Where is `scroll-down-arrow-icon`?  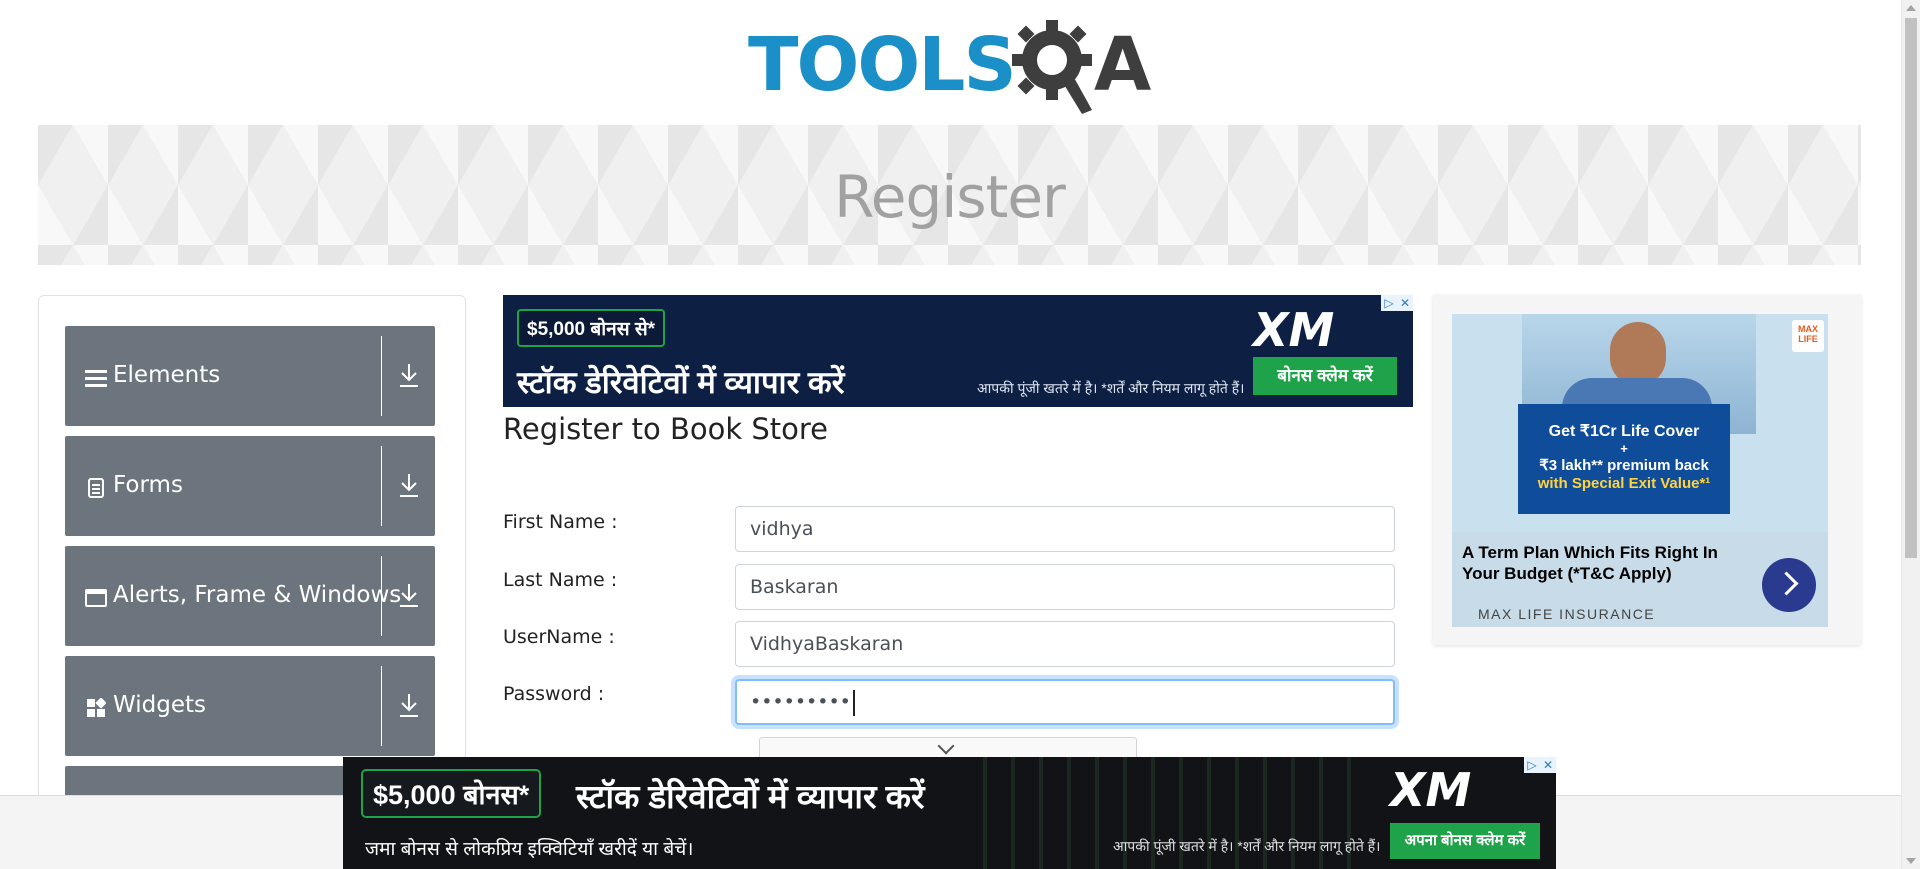 scroll-down-arrow-icon is located at coordinates (1911, 861).